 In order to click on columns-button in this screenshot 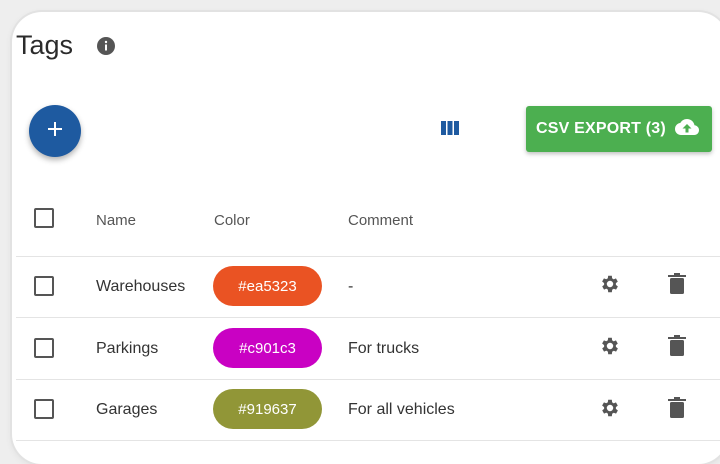, I will do `click(450, 130)`.